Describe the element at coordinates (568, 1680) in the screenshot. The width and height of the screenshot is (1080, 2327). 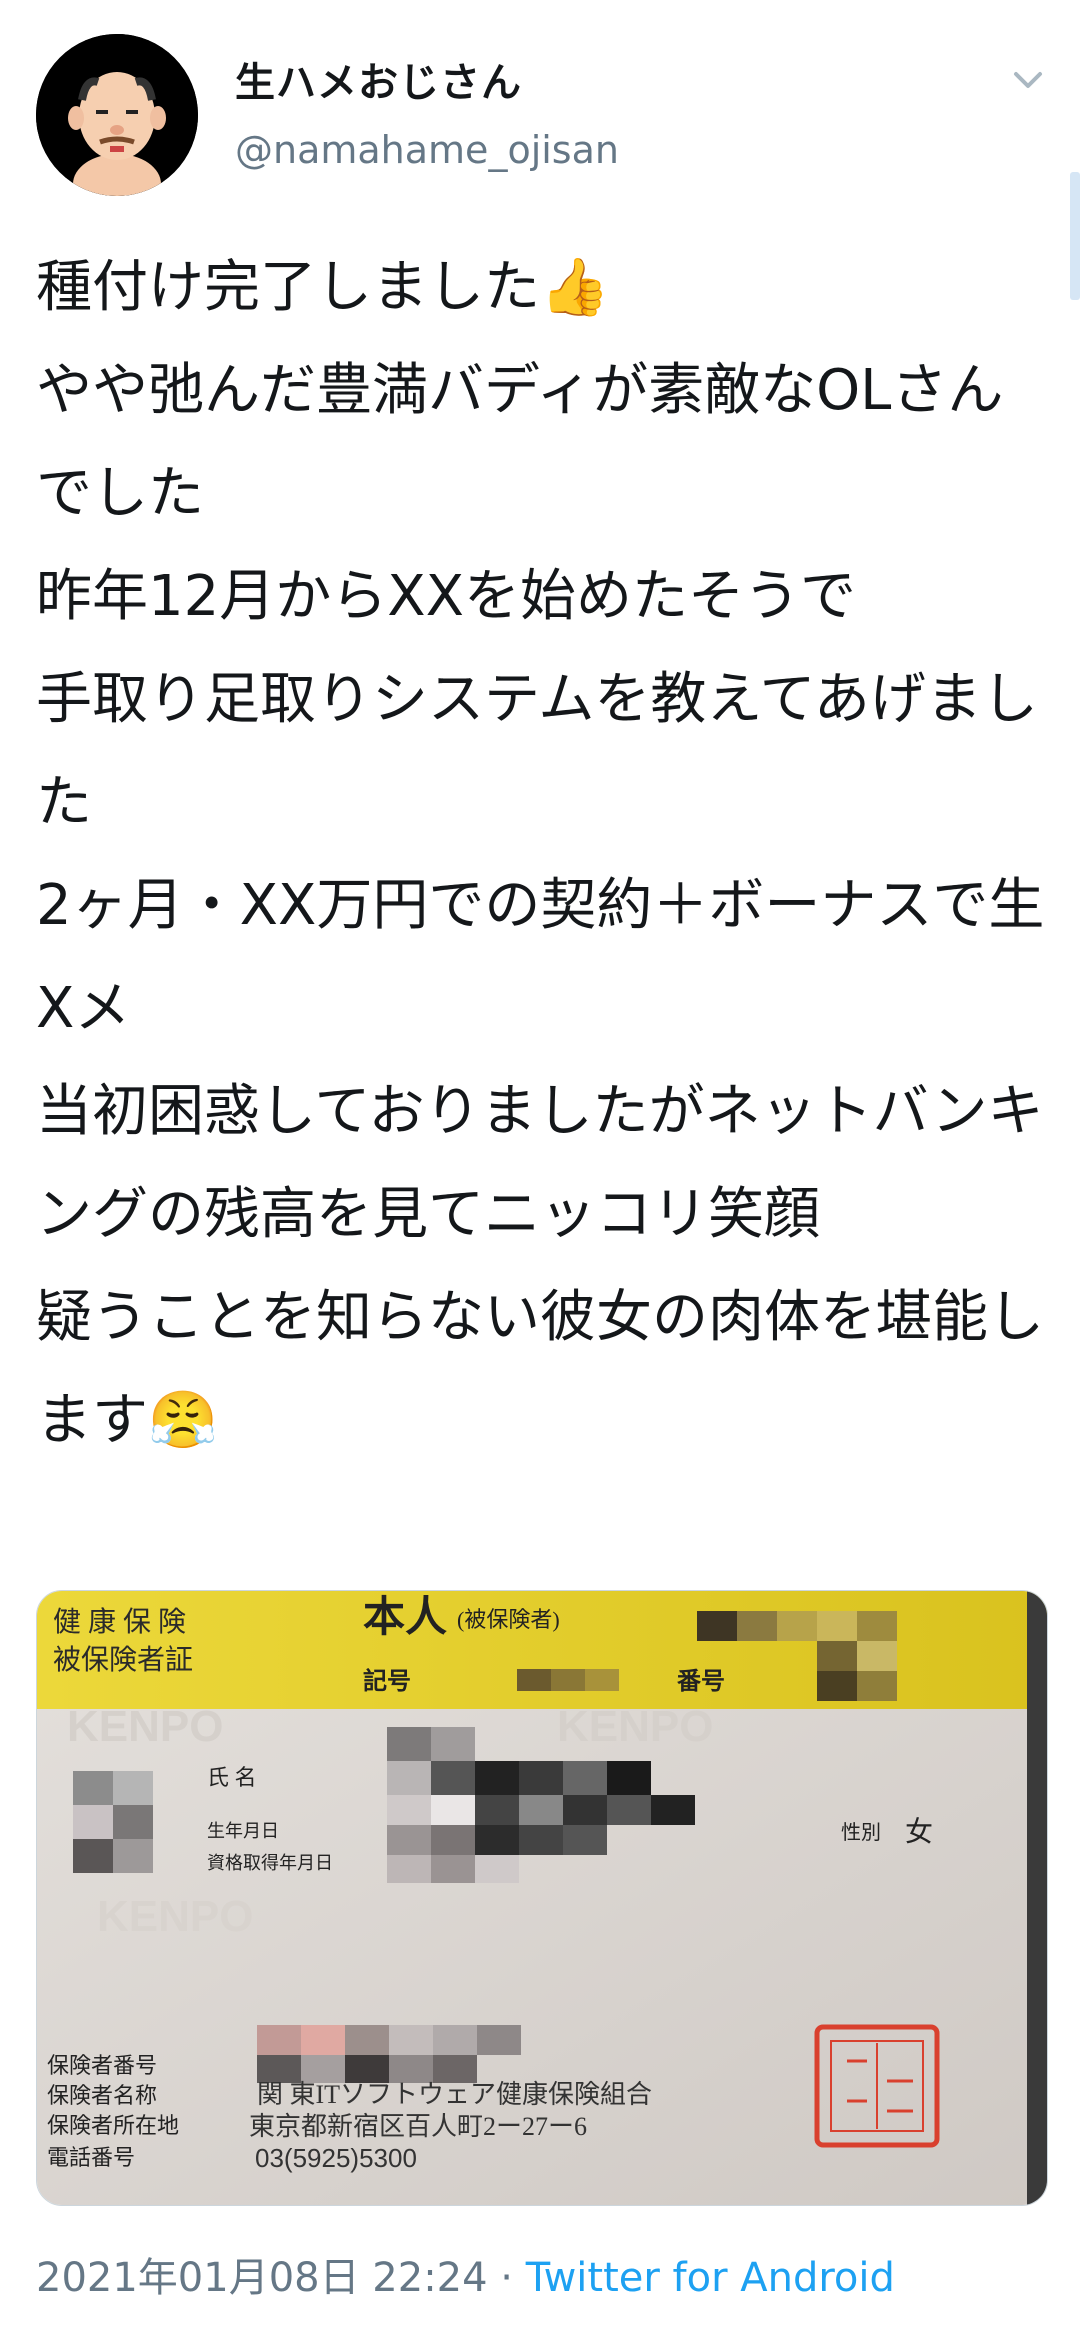
I see `censor-mosaic-symbol` at that location.